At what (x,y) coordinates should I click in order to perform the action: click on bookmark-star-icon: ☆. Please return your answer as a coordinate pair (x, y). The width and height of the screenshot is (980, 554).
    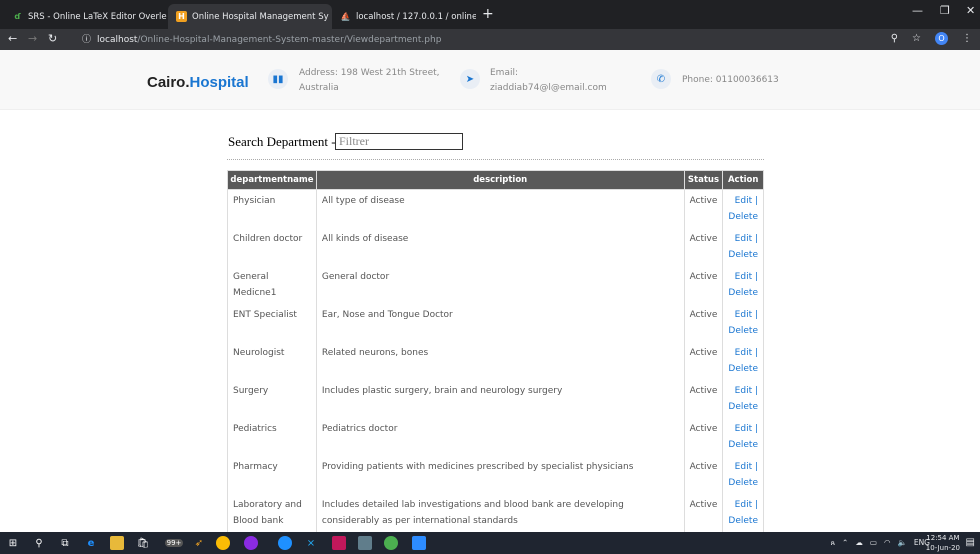
    Looking at the image, I should click on (916, 38).